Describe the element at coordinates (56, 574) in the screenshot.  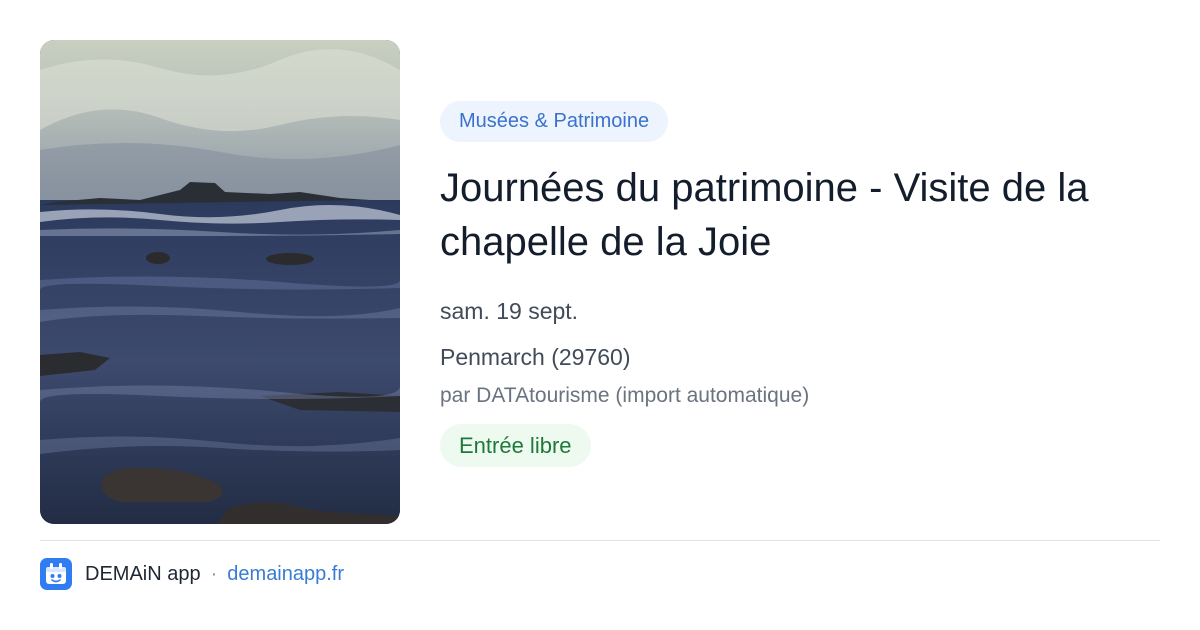
I see `app-logo-icon` at that location.